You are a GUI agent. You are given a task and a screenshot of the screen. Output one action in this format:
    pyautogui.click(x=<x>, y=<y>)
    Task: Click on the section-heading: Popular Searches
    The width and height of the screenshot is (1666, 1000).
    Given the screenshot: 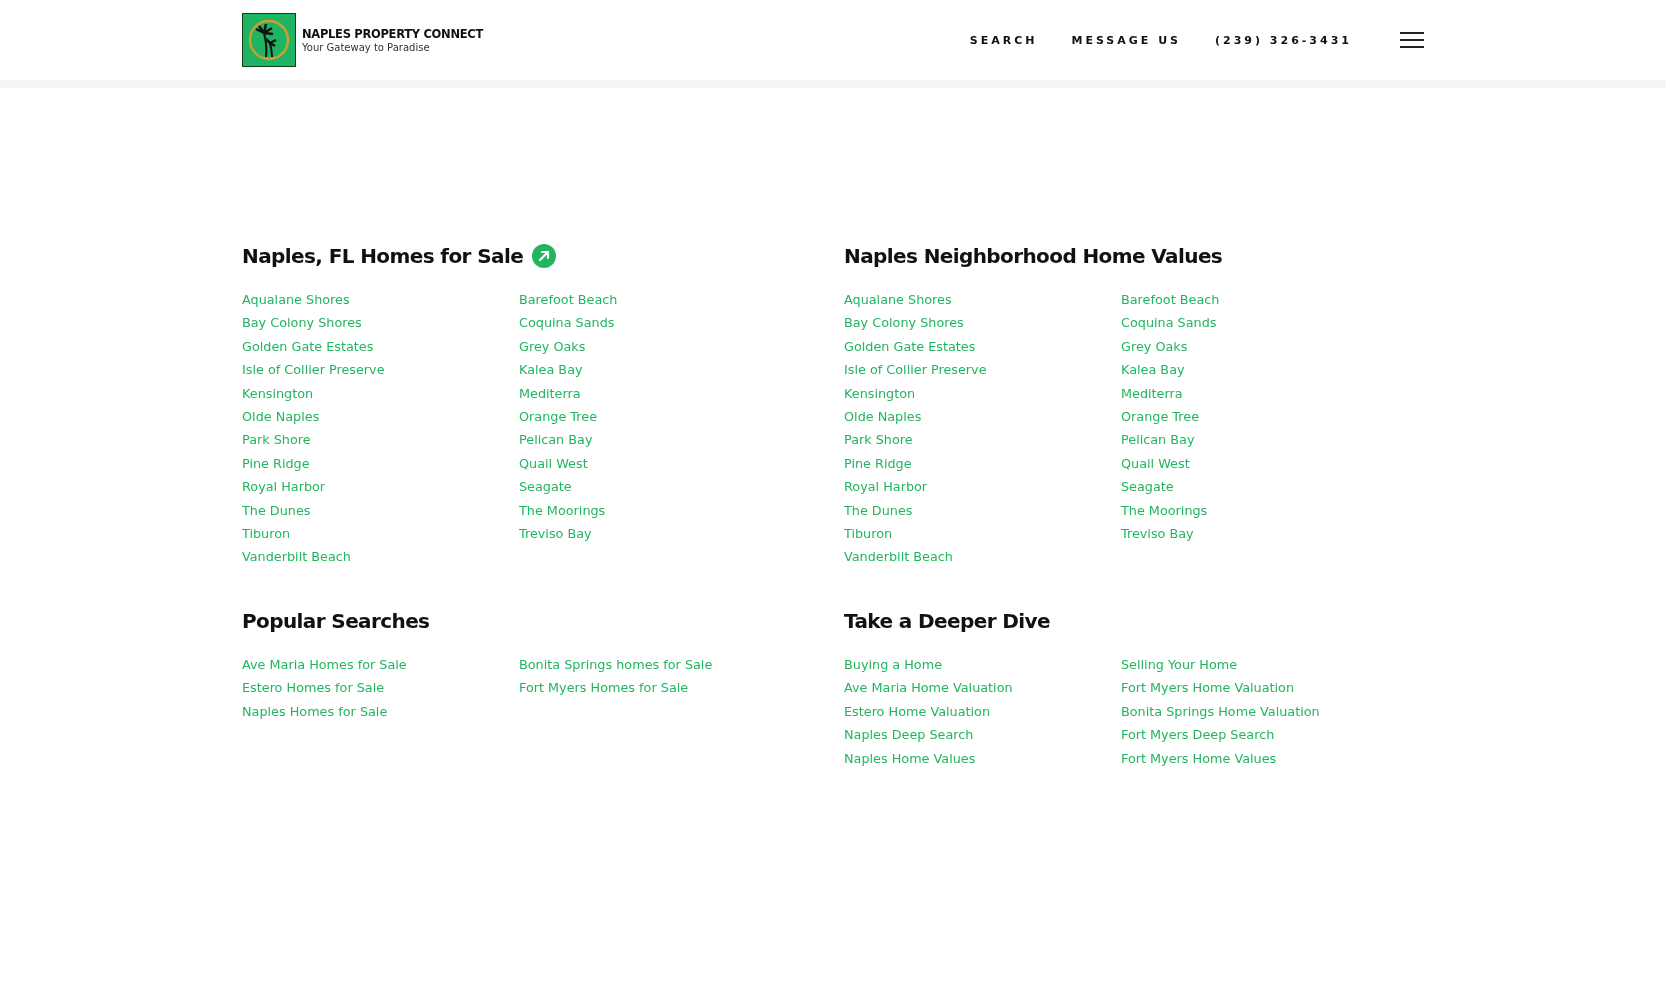 What is the action you would take?
    pyautogui.click(x=336, y=620)
    